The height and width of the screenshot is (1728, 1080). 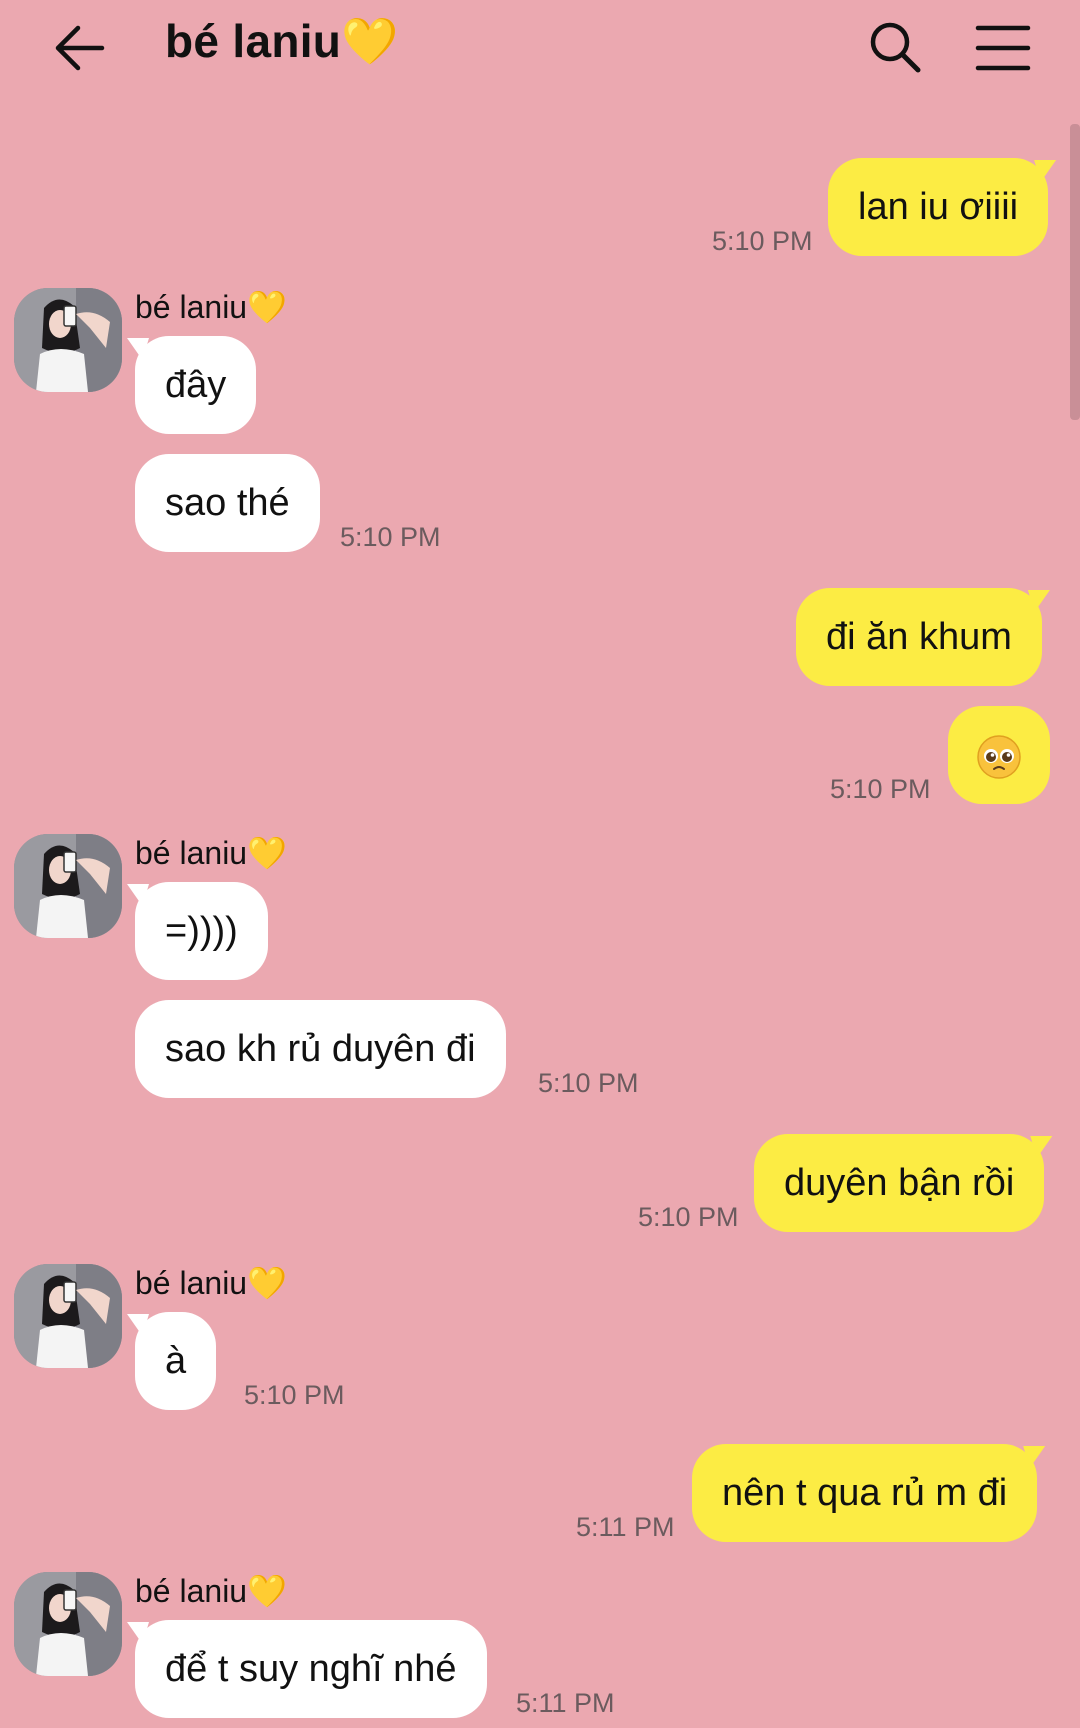 I want to click on incoming-message-bubble: à, so click(x=176, y=1361).